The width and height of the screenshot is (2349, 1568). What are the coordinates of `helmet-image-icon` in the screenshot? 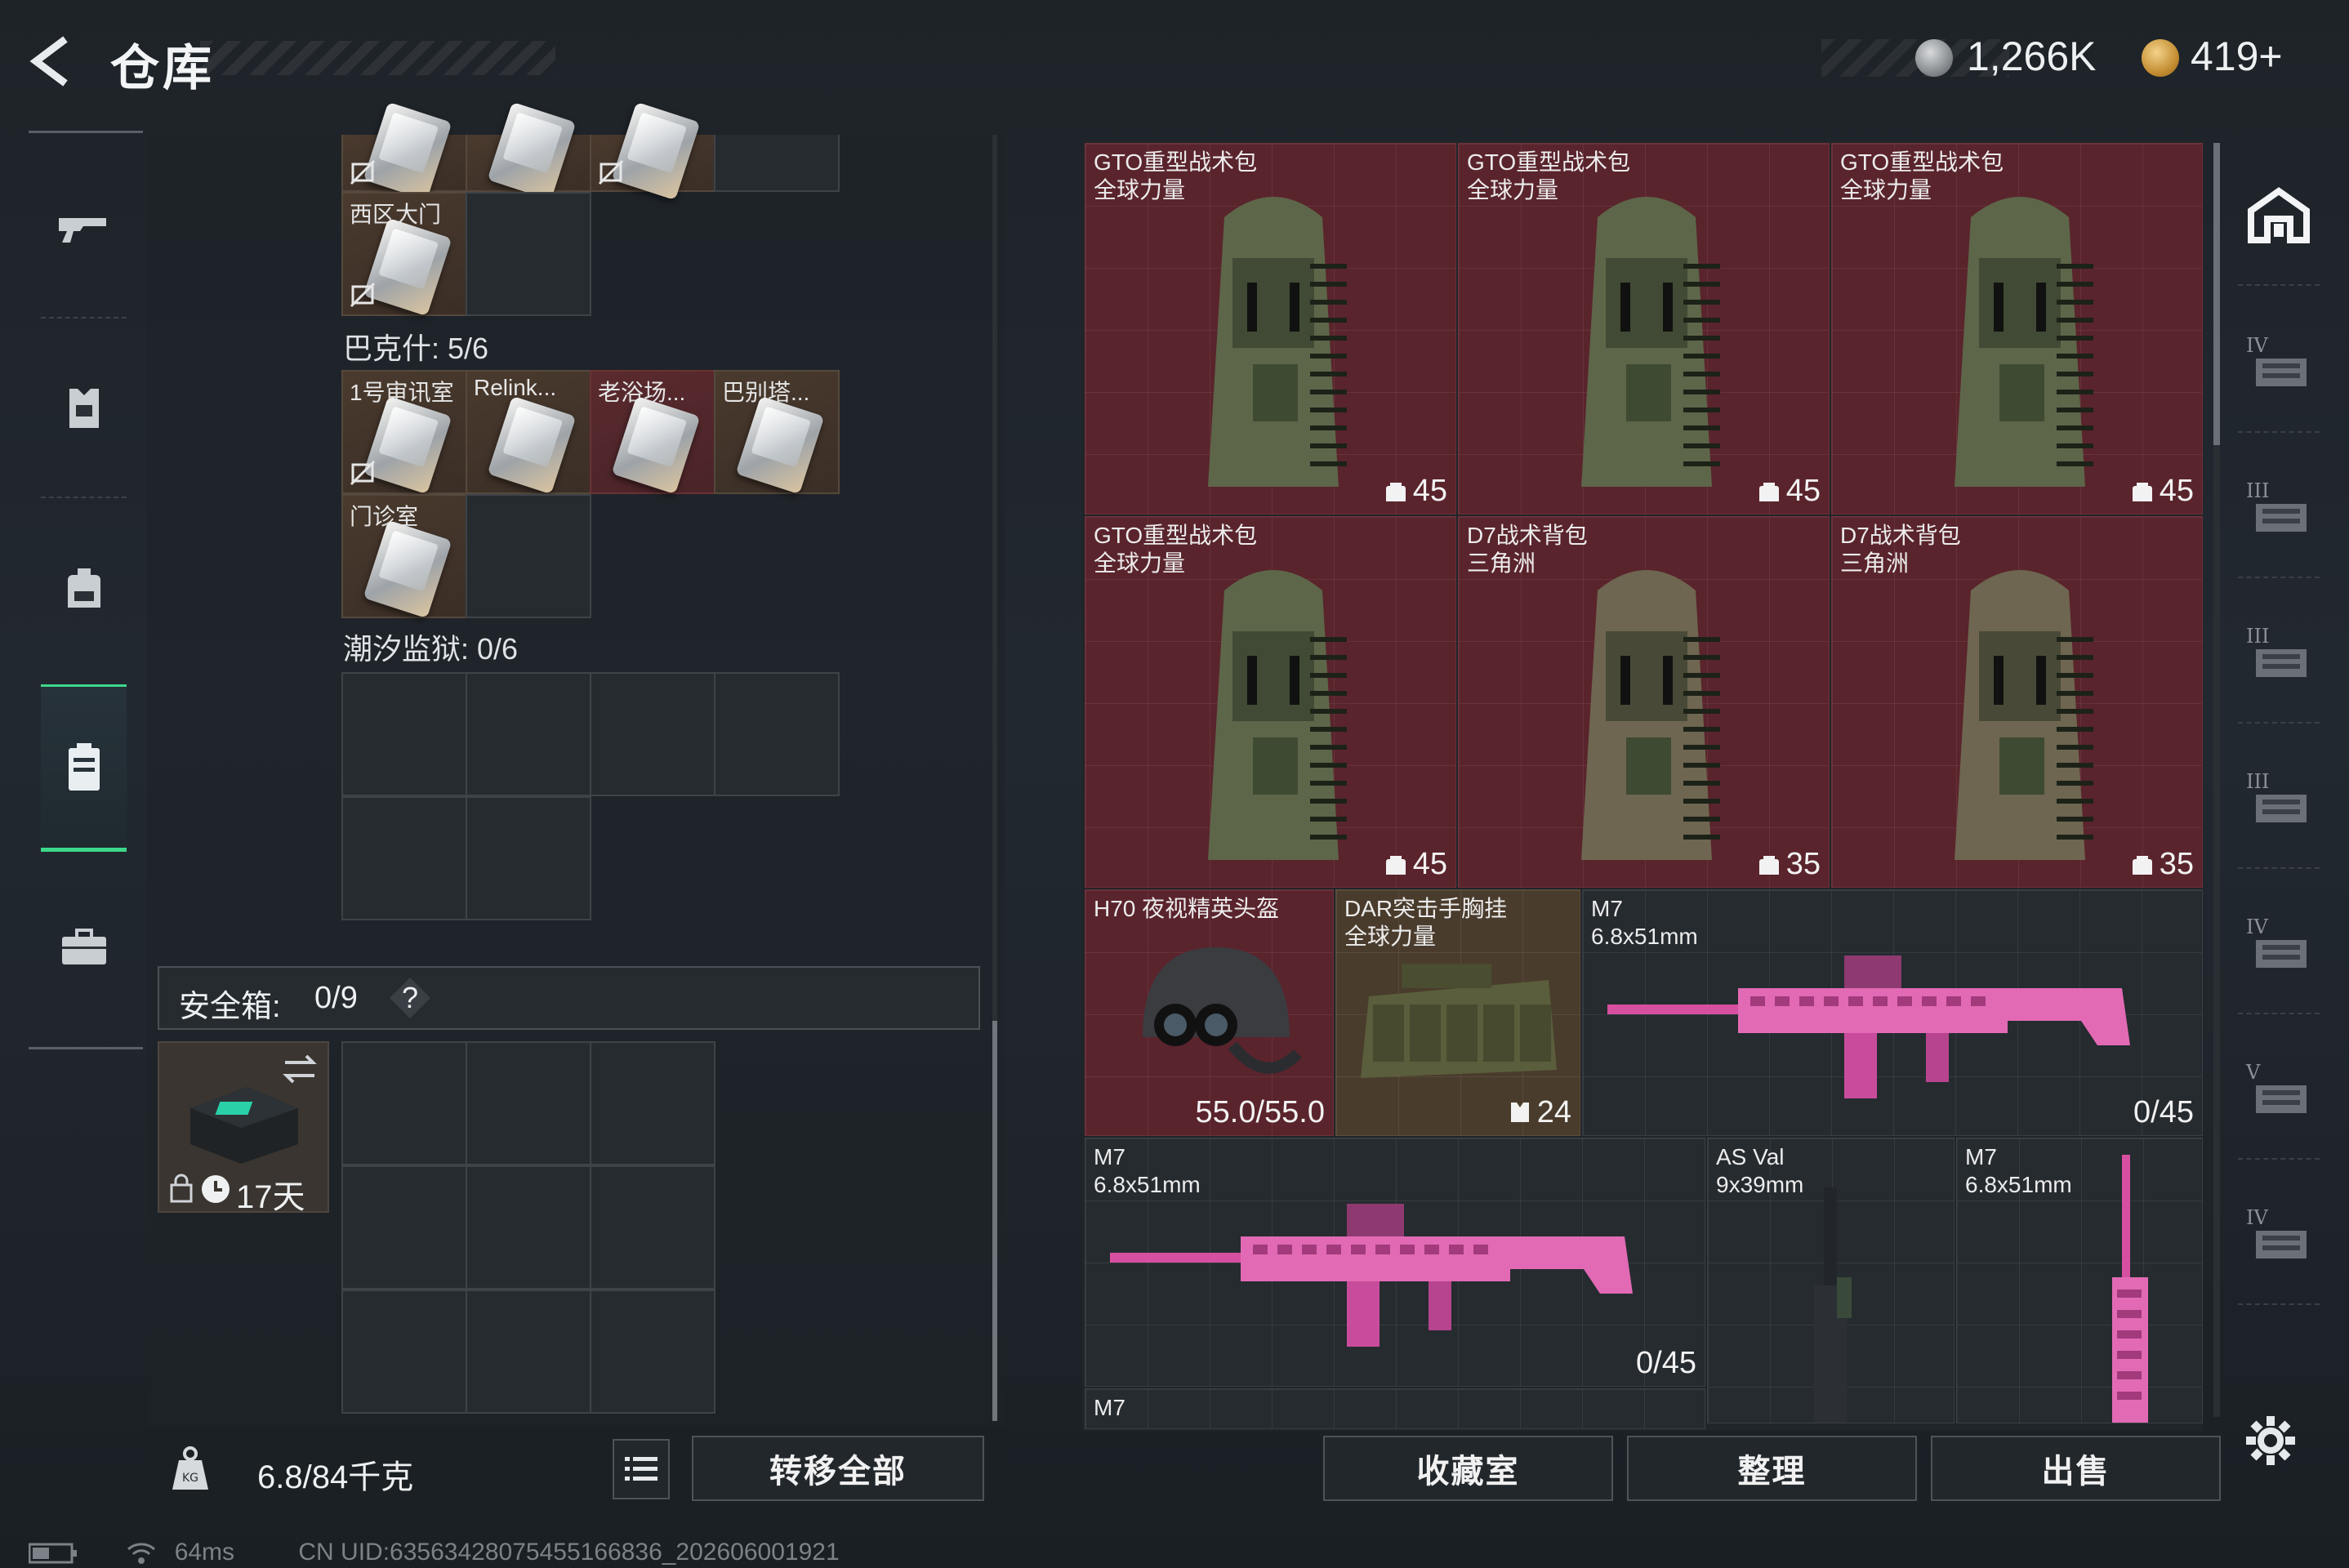 It's located at (1222, 1010).